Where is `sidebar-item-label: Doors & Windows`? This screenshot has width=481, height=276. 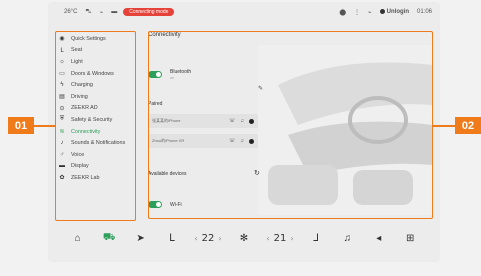 sidebar-item-label: Doors & Windows is located at coordinates (92, 73).